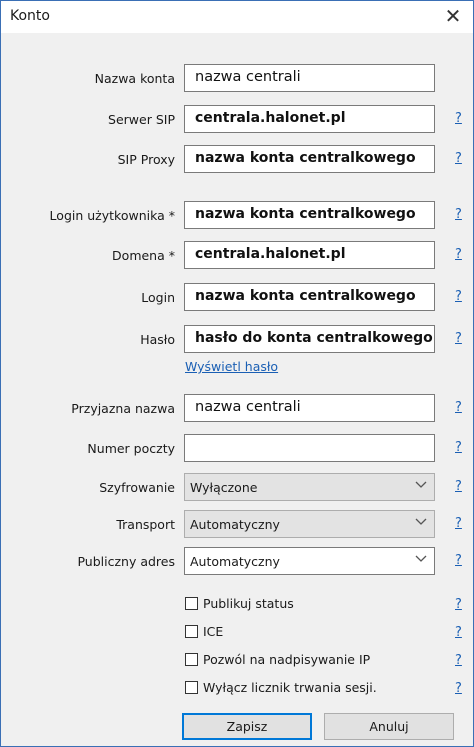 This screenshot has height=747, width=474. Describe the element at coordinates (458, 254) in the screenshot. I see `help-link-domena: ?` at that location.